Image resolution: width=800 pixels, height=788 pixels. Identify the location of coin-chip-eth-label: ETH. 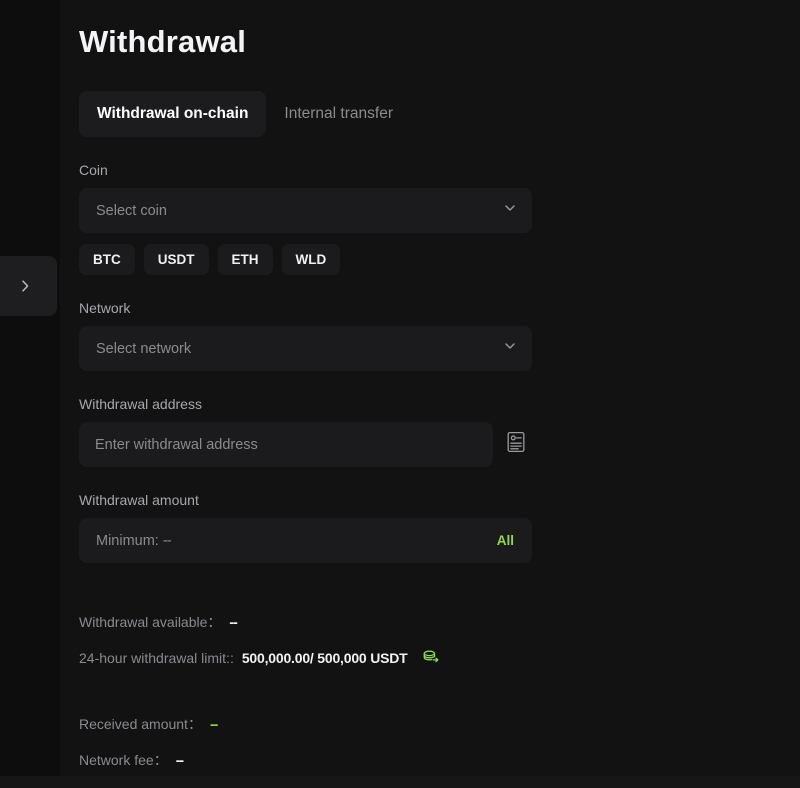
(245, 259).